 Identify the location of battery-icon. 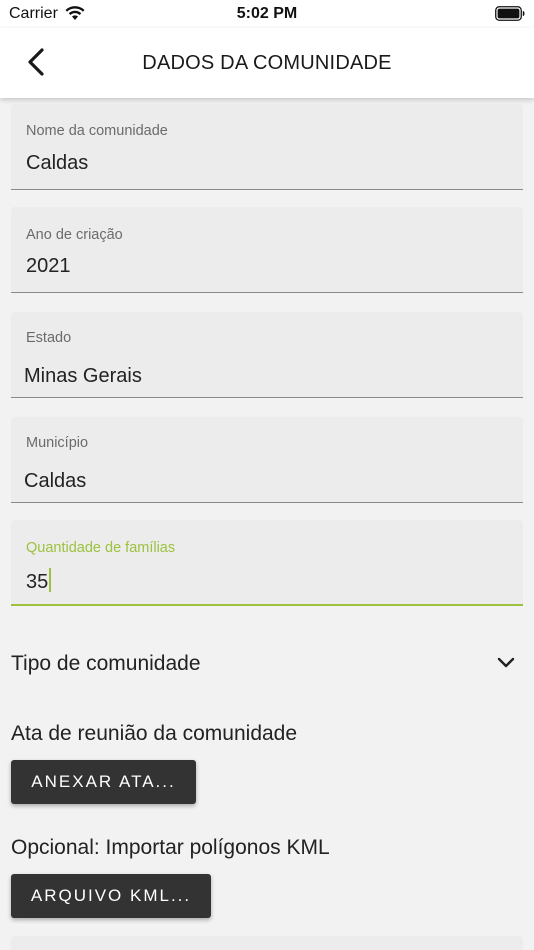
(510, 13).